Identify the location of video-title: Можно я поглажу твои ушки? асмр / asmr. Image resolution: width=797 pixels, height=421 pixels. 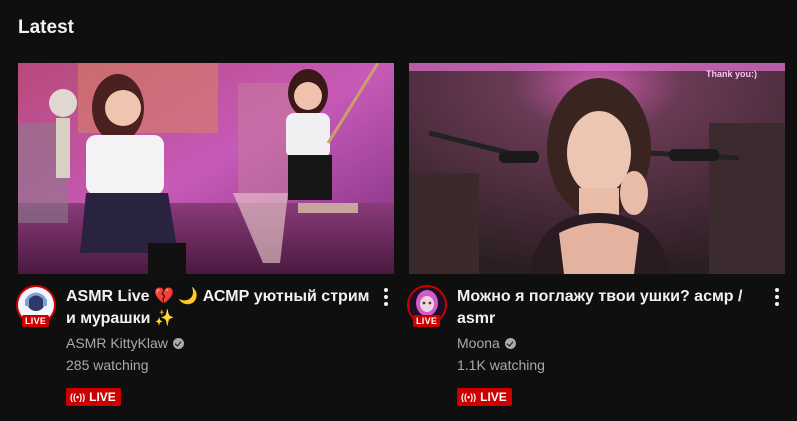
(610, 308).